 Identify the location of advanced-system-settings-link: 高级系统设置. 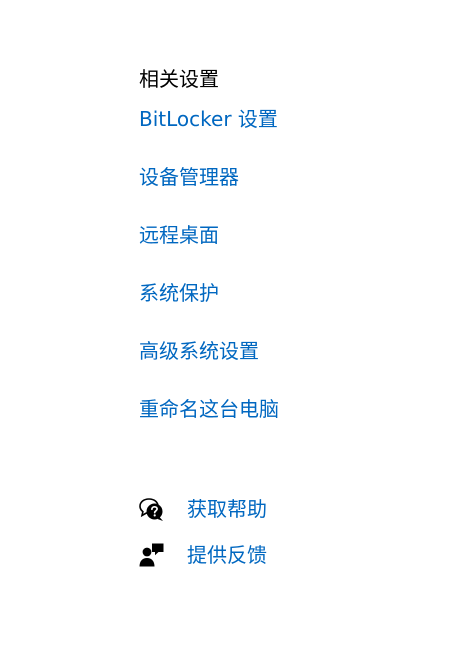
(289, 351).